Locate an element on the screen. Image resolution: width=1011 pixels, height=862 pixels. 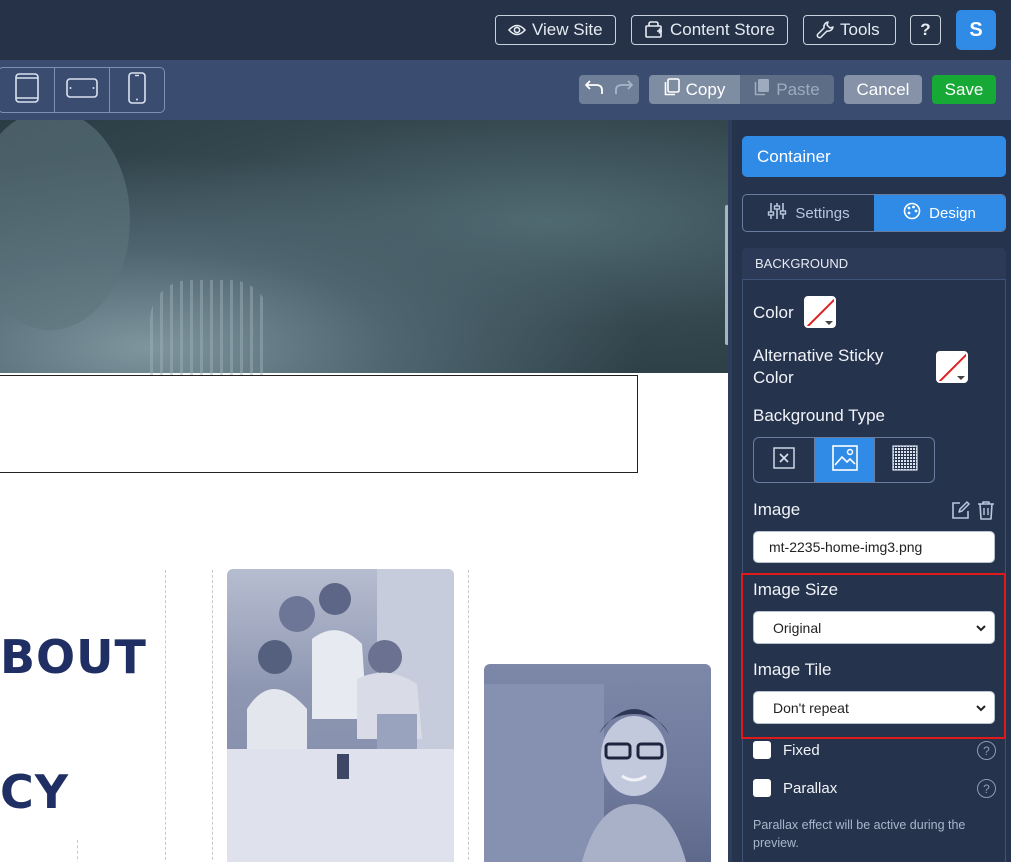
copy-icon is located at coordinates (672, 89).